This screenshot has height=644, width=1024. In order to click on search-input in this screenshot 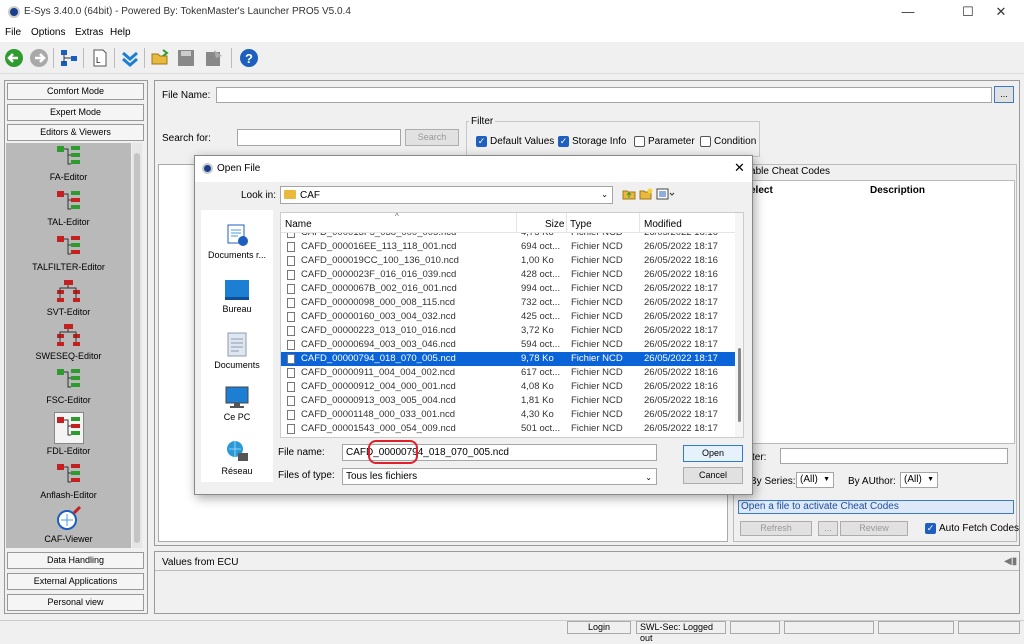, I will do `click(319, 137)`.